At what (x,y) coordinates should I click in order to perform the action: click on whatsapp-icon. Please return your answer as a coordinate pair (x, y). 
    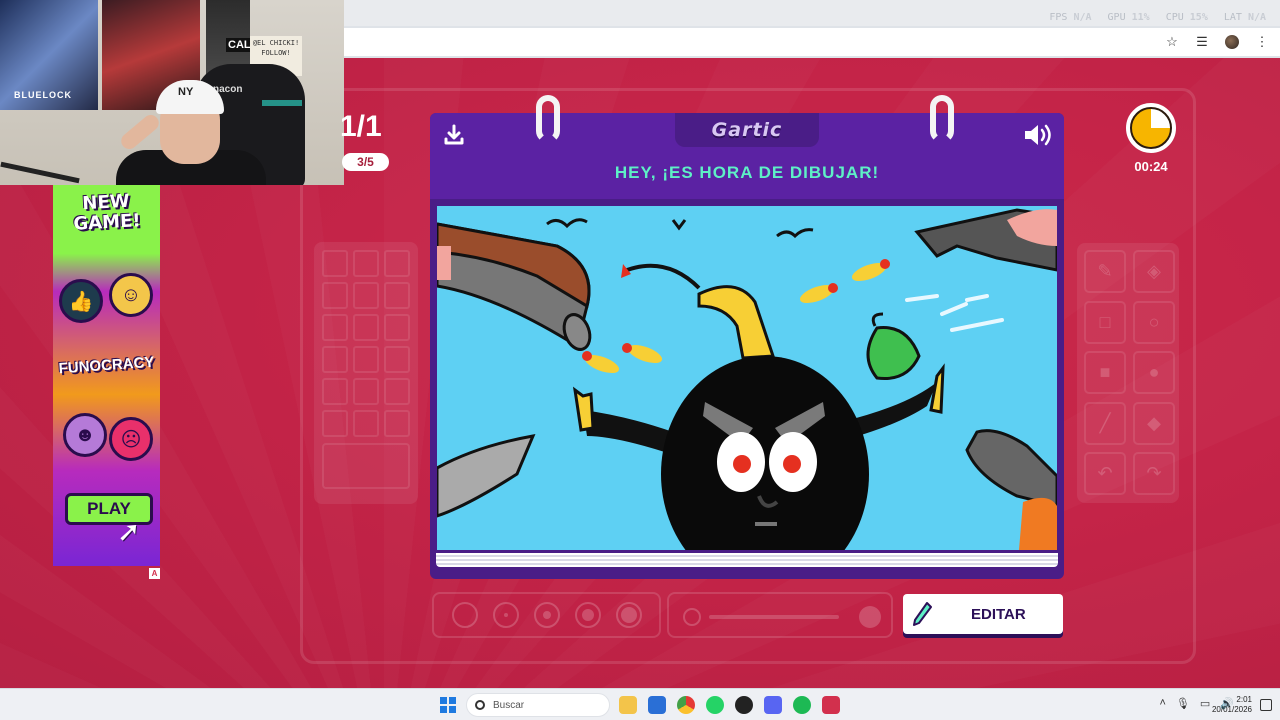
    Looking at the image, I should click on (715, 705).